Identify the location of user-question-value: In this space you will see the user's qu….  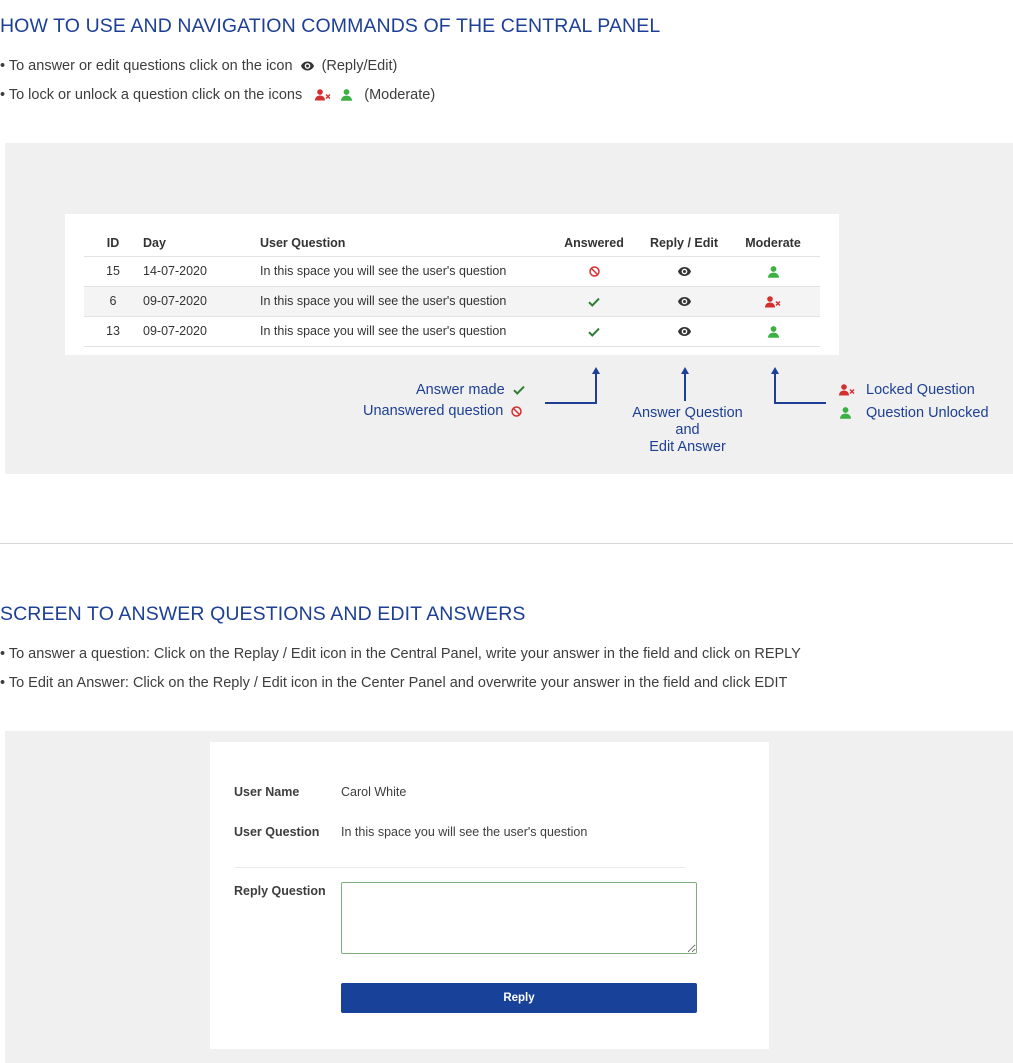
(464, 832).